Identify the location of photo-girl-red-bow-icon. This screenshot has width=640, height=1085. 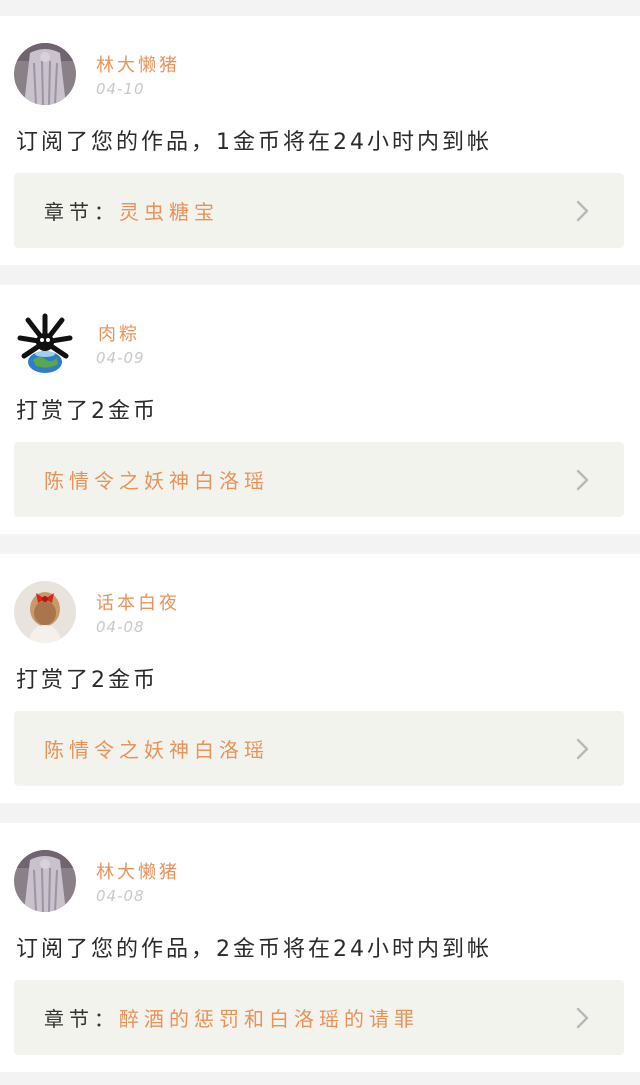
(45, 612).